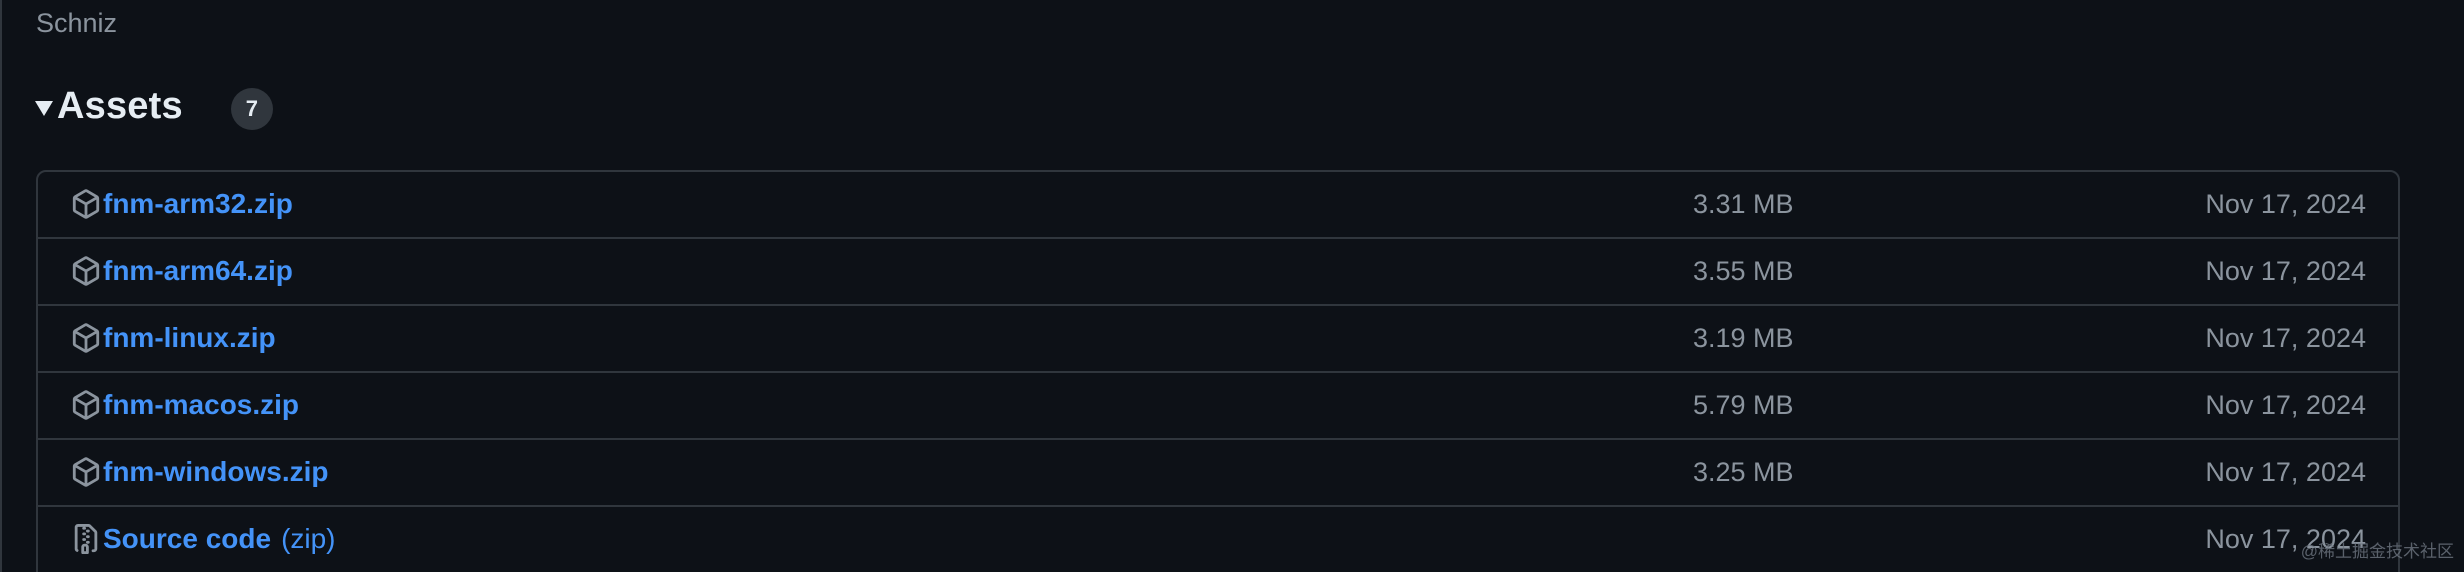 This screenshot has height=572, width=2464. What do you see at coordinates (120, 105) in the screenshot?
I see `assets-title: Assets` at bounding box center [120, 105].